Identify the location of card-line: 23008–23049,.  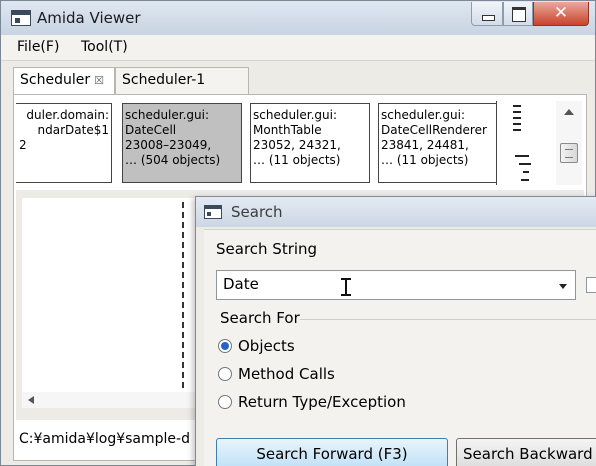
(168, 145).